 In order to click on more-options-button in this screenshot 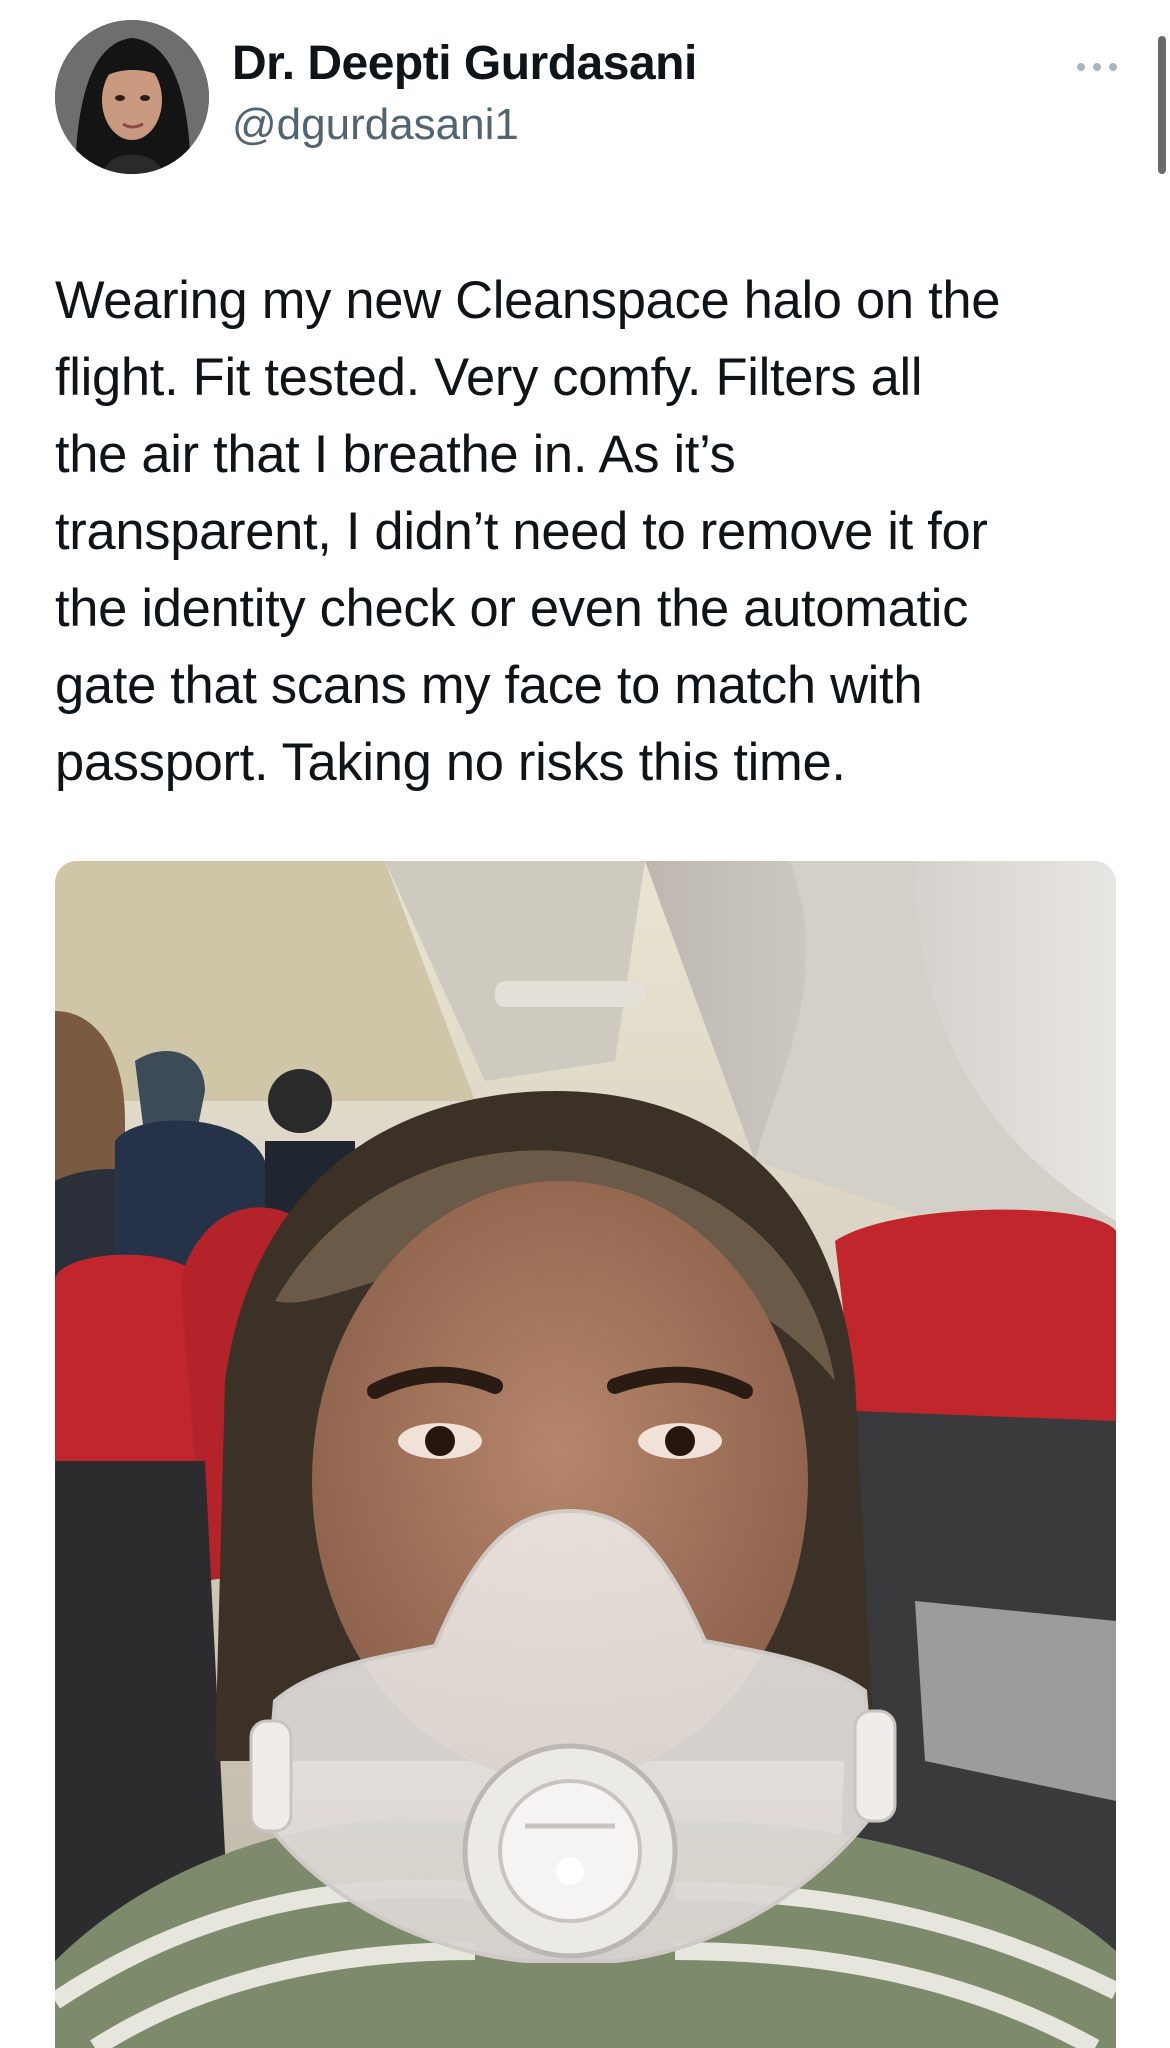, I will do `click(1097, 67)`.